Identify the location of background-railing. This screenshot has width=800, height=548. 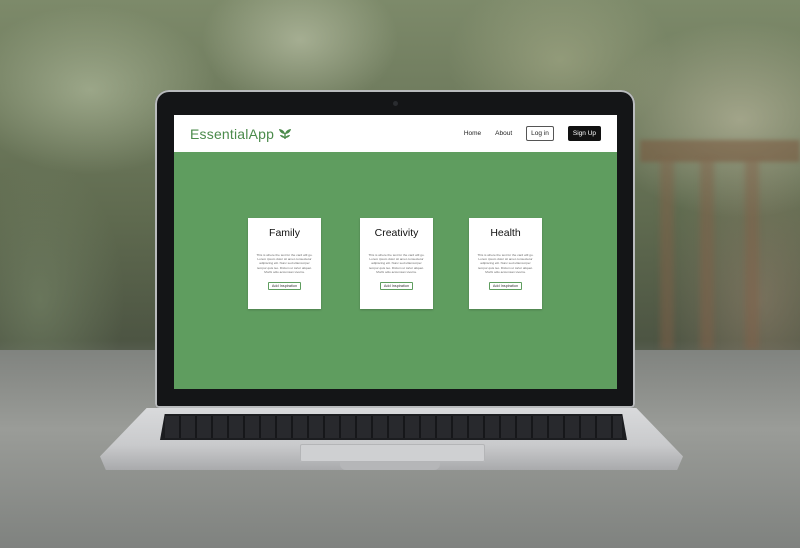
(720, 151).